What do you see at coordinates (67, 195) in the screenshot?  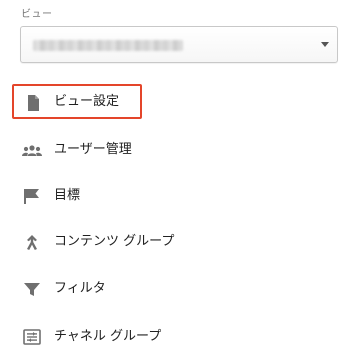 I see `menu-item-label: 目標` at bounding box center [67, 195].